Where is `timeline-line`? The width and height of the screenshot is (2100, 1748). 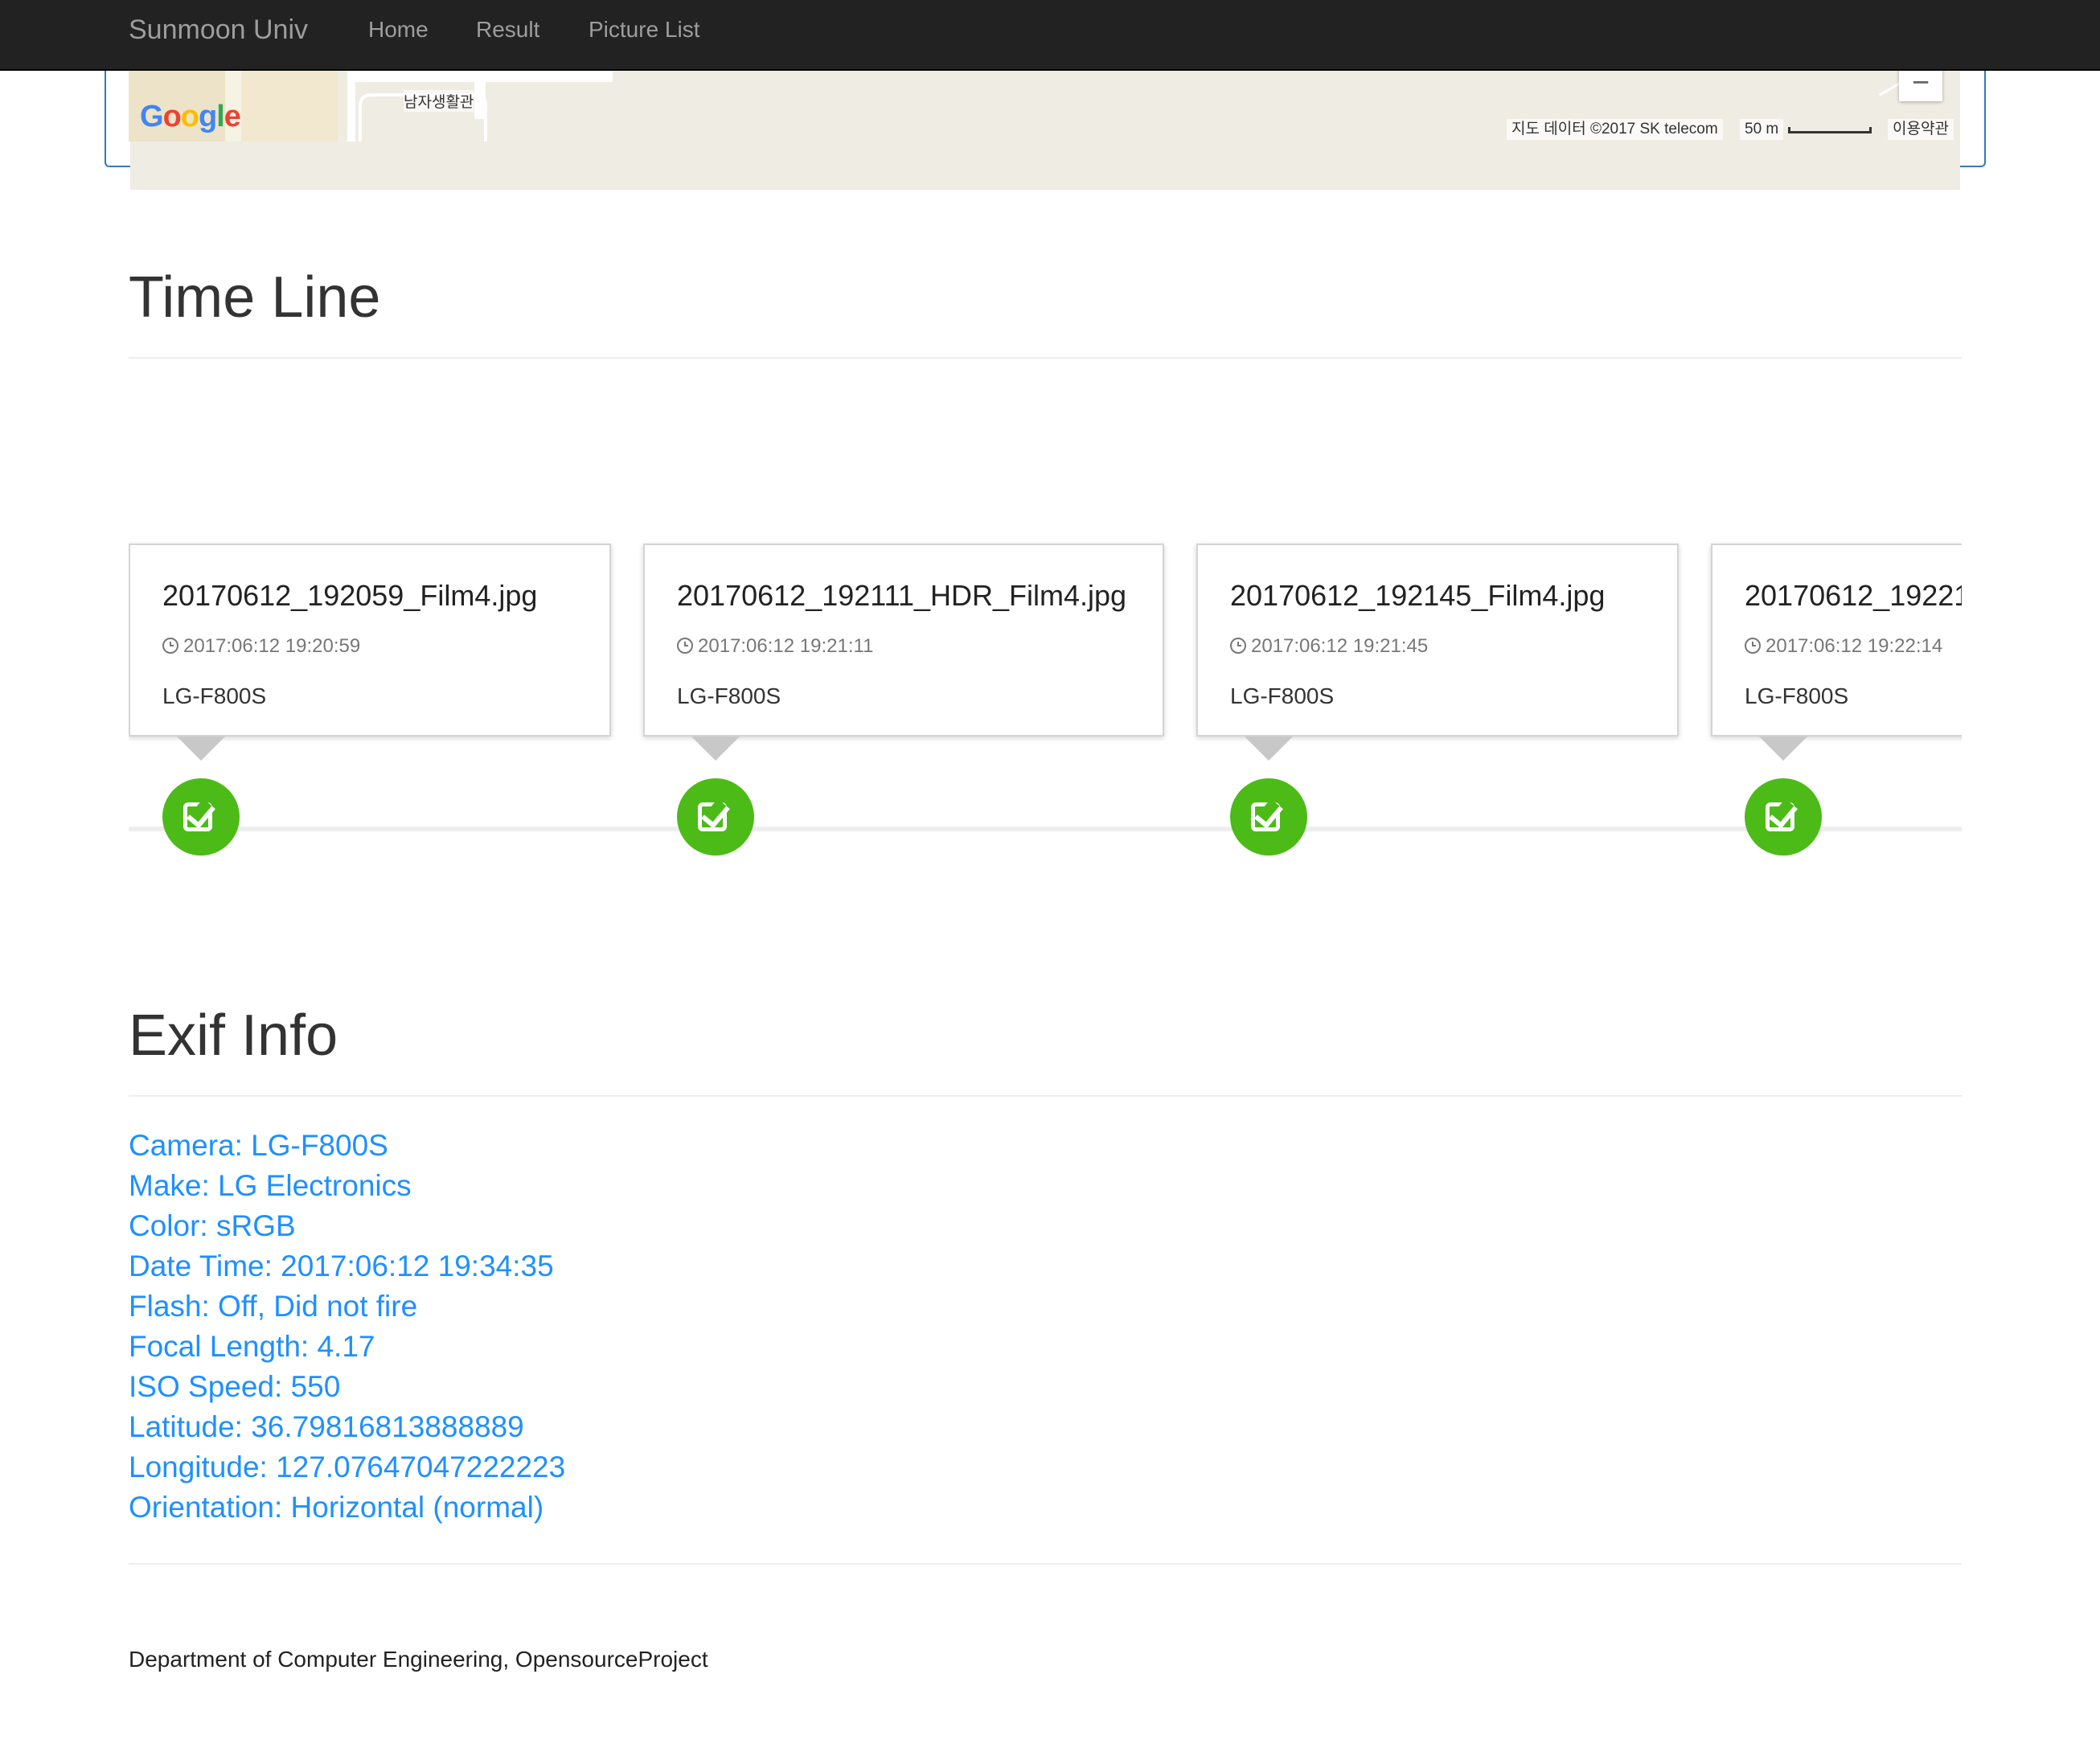
timeline-line is located at coordinates (1046, 829).